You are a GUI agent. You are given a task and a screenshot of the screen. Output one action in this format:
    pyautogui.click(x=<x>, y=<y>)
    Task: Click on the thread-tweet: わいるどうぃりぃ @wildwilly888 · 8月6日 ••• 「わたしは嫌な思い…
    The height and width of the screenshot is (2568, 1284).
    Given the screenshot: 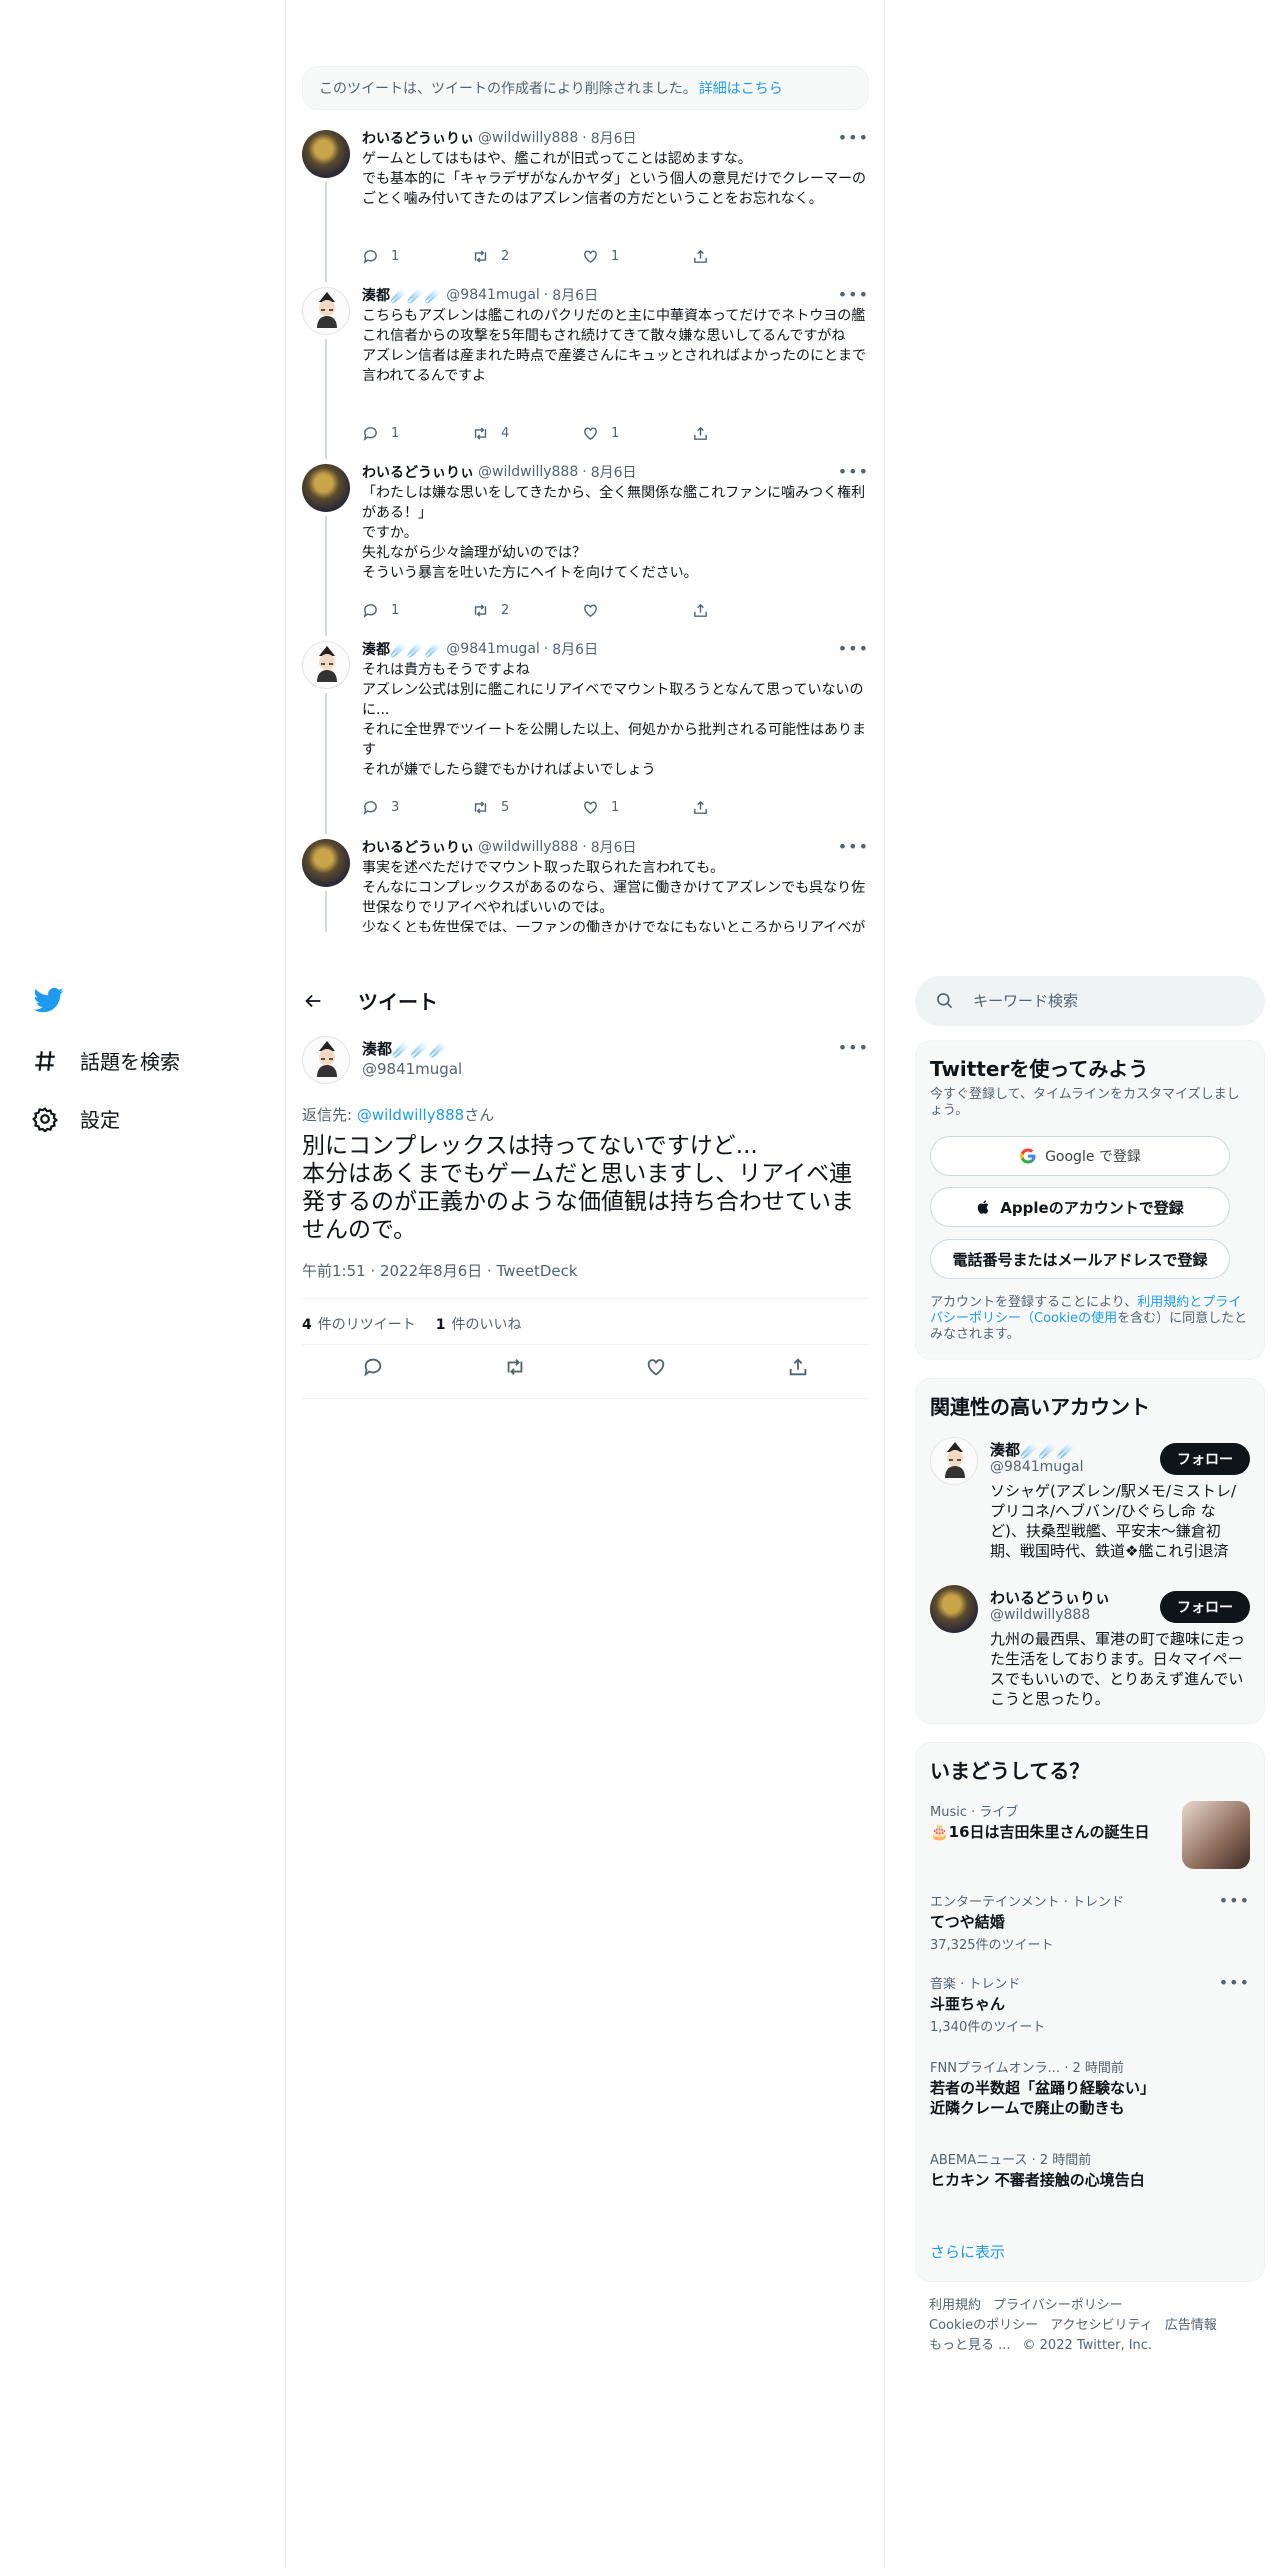 What is the action you would take?
    pyautogui.click(x=585, y=540)
    